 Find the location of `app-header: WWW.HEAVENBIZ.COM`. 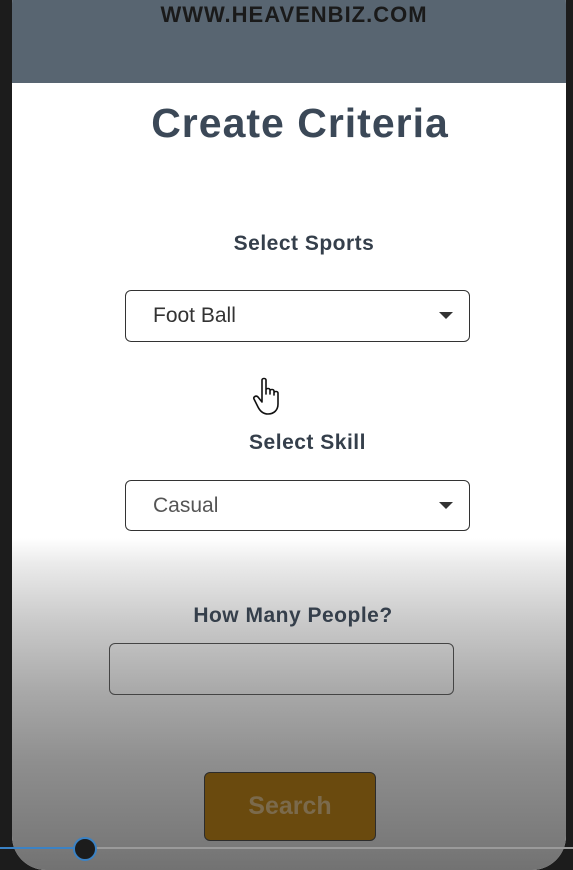

app-header: WWW.HEAVENBIZ.COM is located at coordinates (289, 41).